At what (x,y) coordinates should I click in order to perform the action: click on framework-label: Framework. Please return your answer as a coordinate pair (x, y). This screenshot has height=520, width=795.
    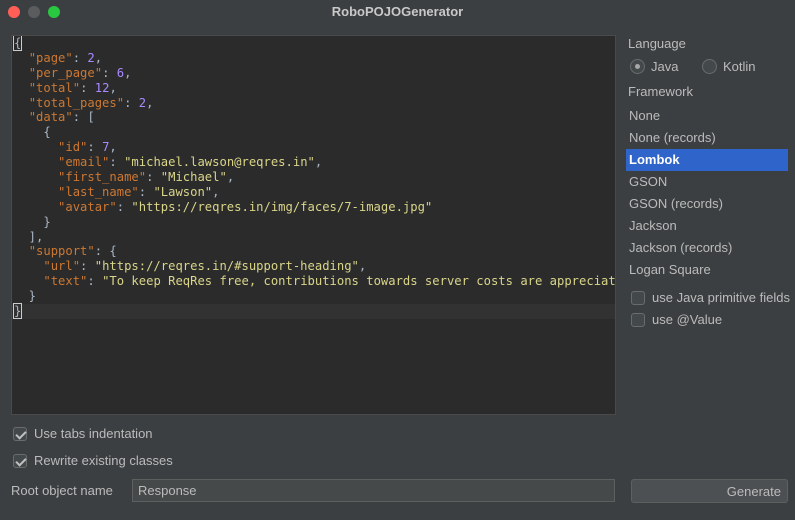
    Looking at the image, I should click on (661, 91).